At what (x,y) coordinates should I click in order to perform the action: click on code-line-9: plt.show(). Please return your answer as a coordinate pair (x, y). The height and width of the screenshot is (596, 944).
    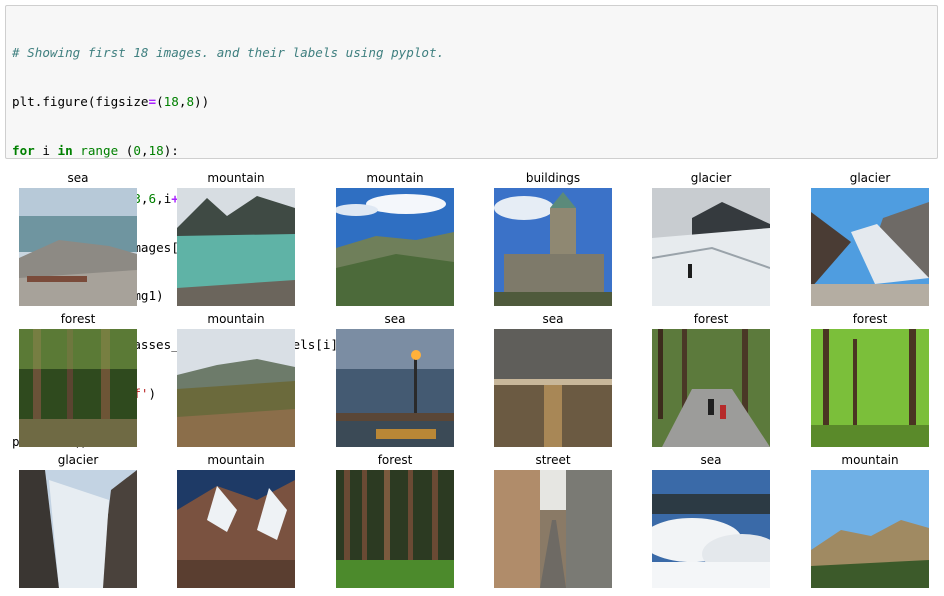
    Looking at the image, I should click on (474, 442).